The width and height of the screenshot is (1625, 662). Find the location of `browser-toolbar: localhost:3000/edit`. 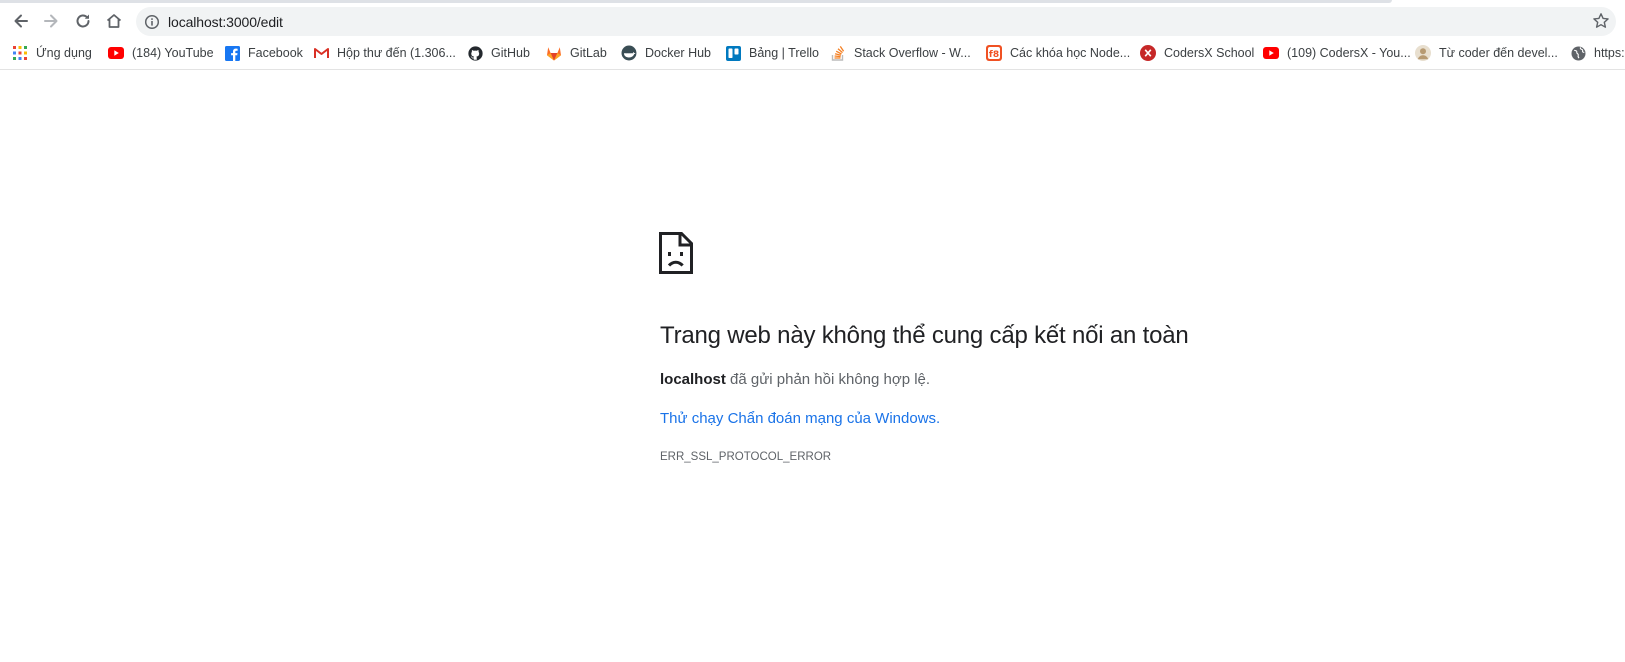

browser-toolbar: localhost:3000/edit is located at coordinates (812, 20).